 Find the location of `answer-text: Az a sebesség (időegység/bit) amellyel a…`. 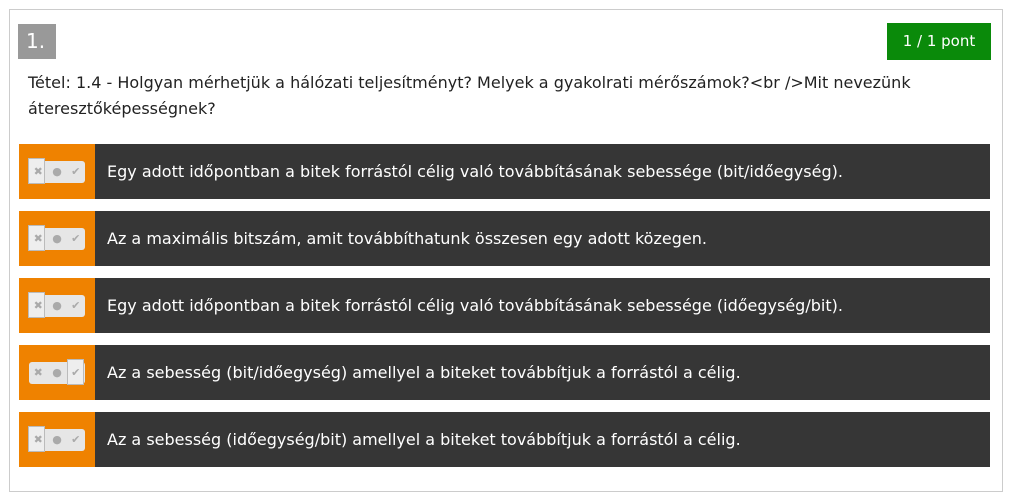

answer-text: Az a sebesség (időegység/bit) amellyel a… is located at coordinates (424, 439).